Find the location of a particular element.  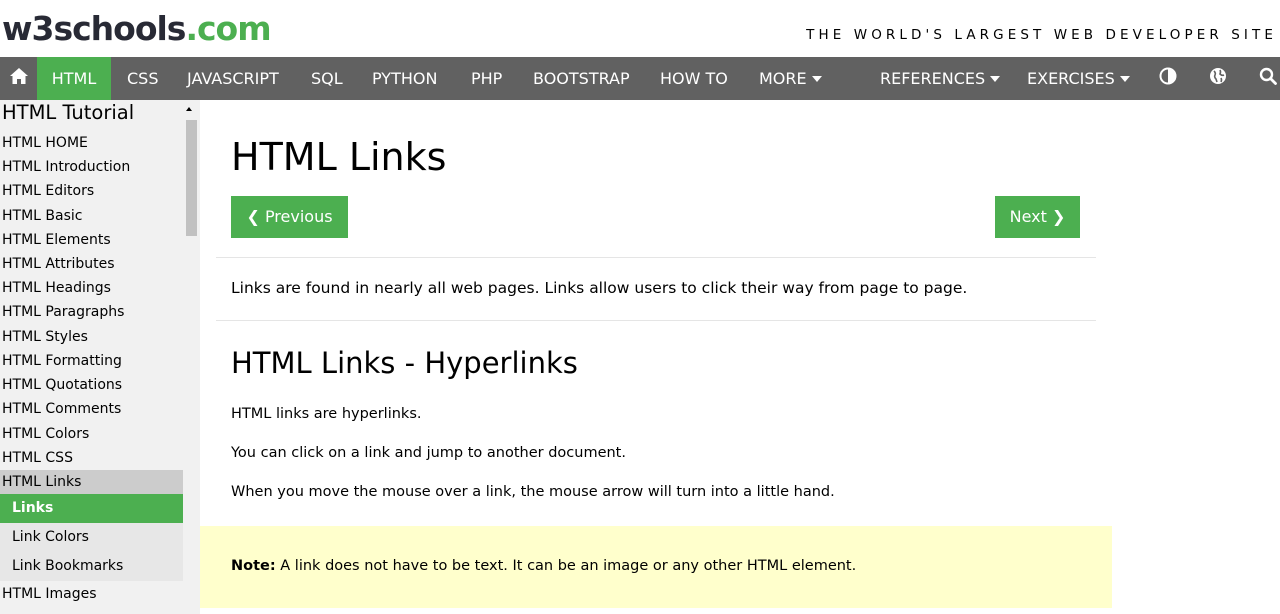

sidebar-item-html-headings: HTML Headings is located at coordinates (91, 288).